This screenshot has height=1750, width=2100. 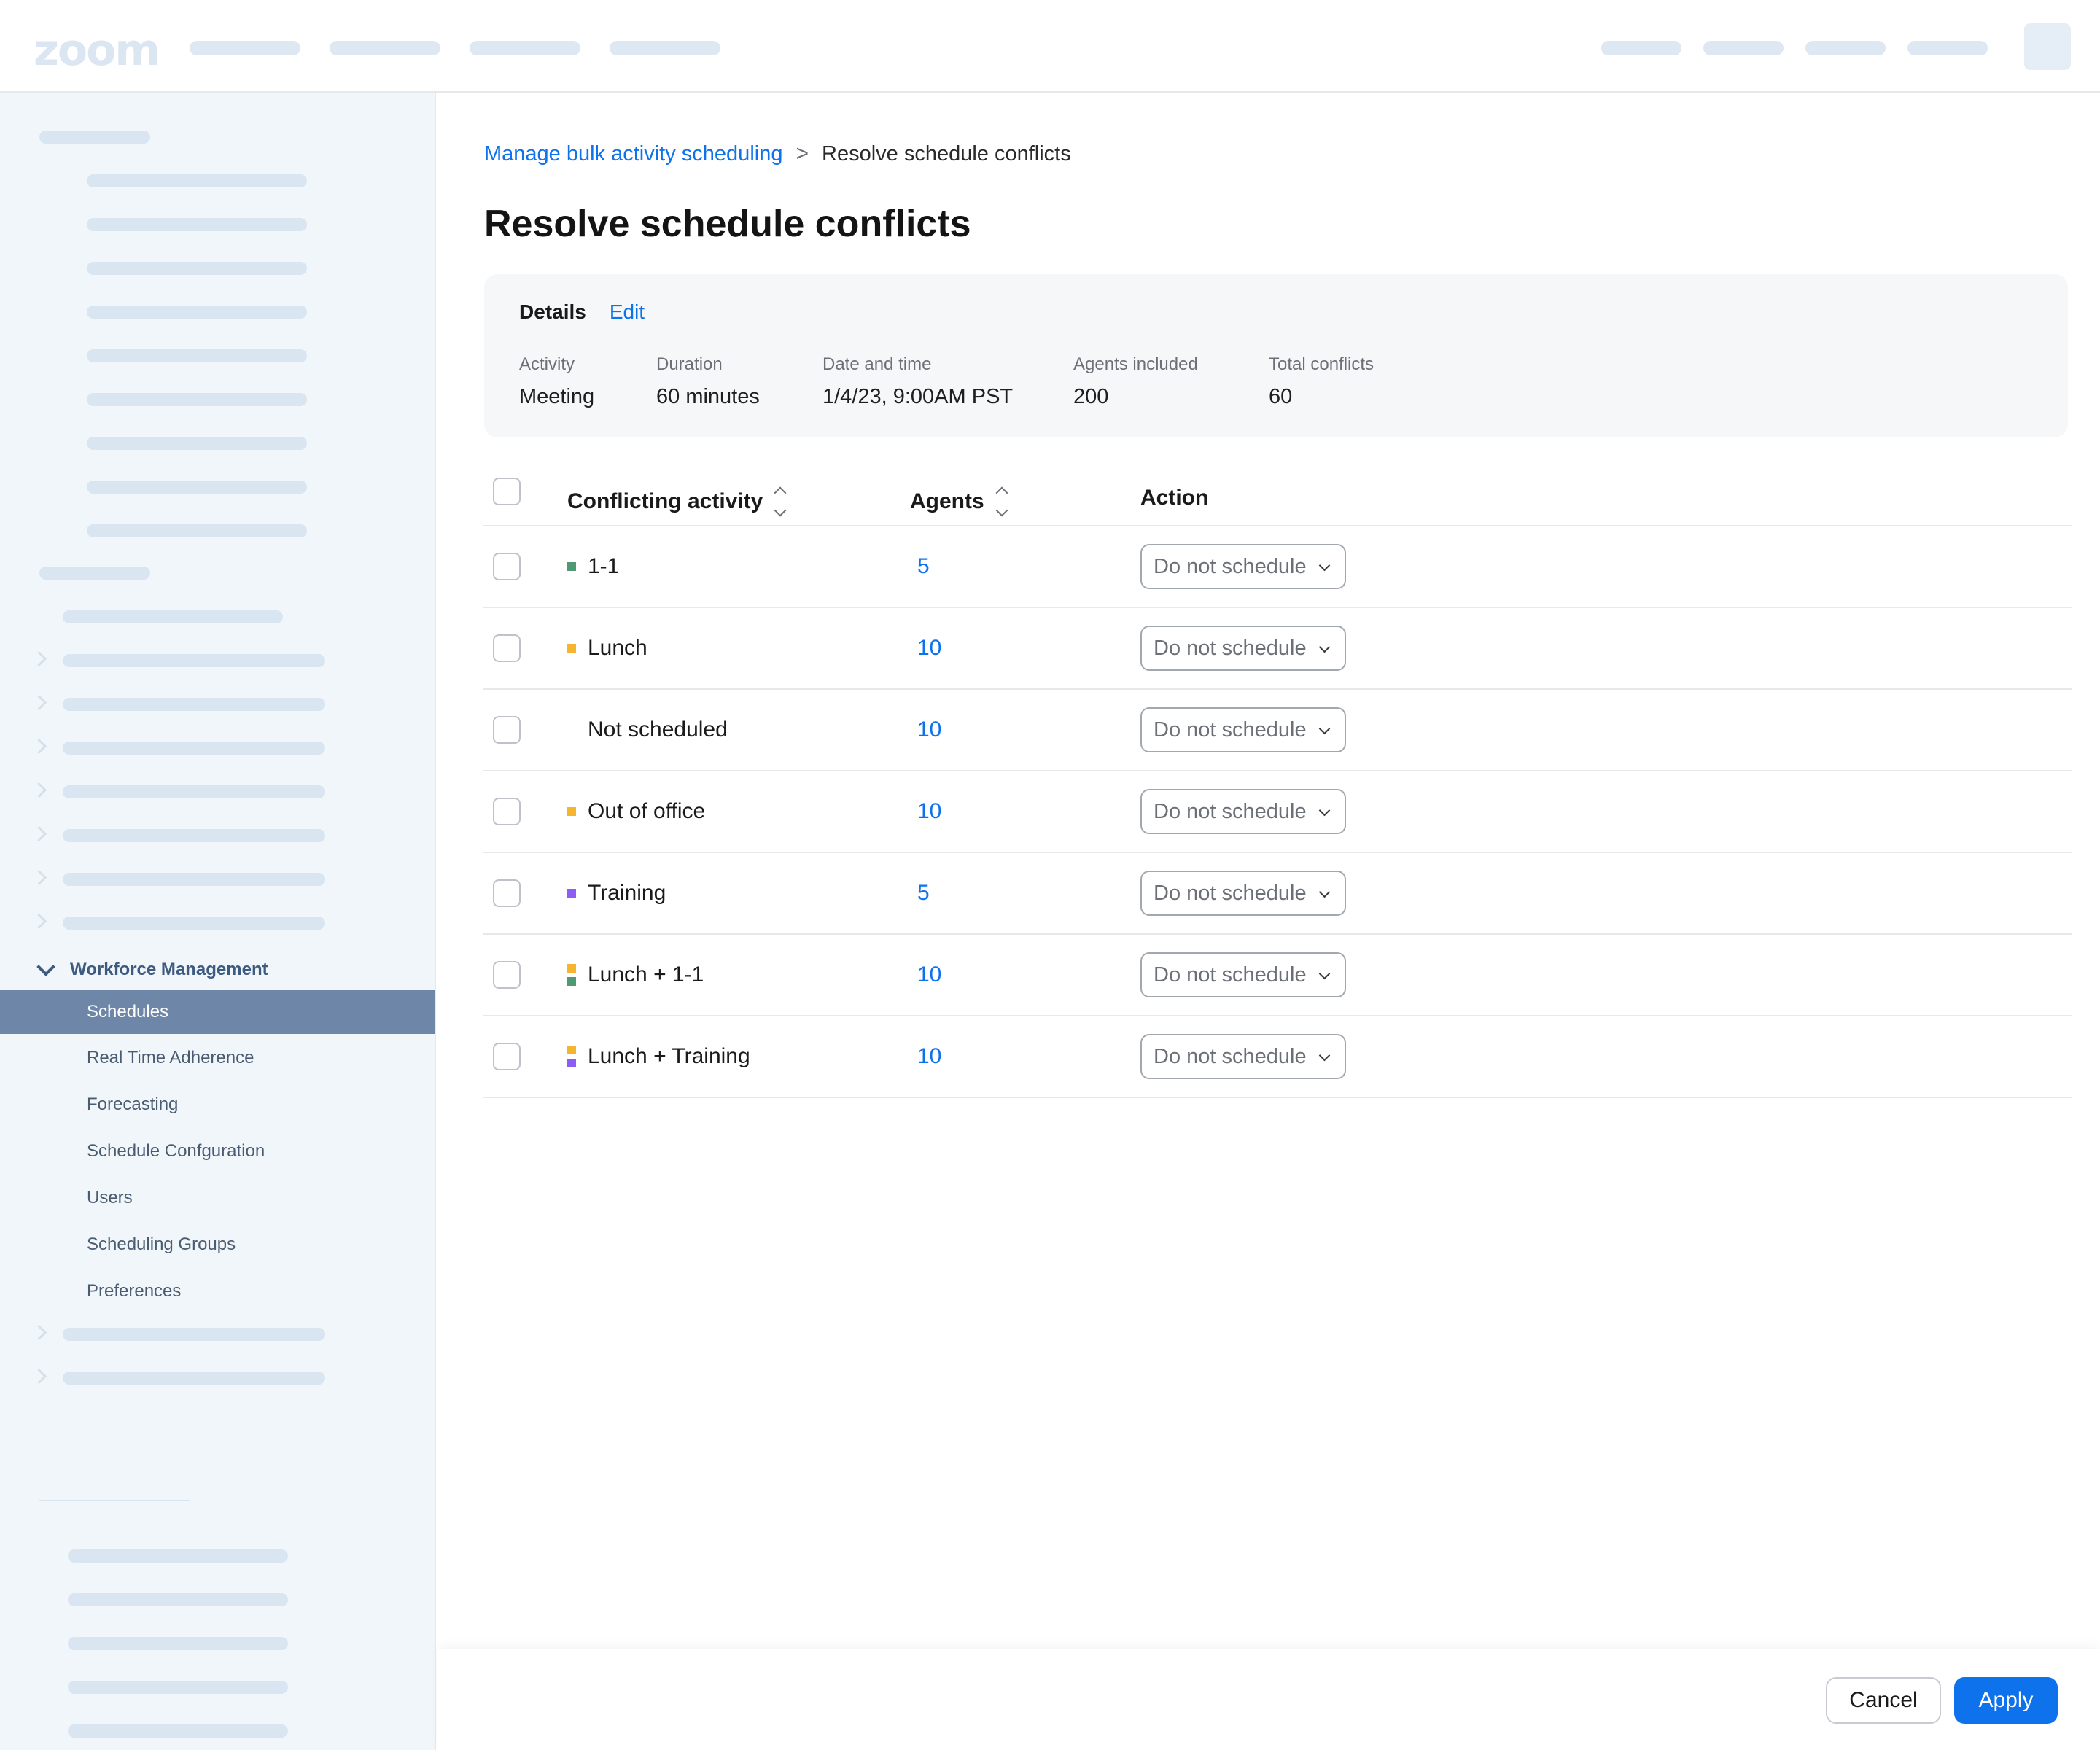 I want to click on conflicting-activity-cell: Out of office, so click(x=636, y=811).